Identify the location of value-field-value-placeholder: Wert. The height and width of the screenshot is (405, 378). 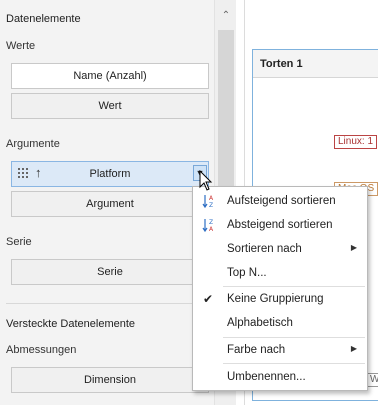
(110, 106).